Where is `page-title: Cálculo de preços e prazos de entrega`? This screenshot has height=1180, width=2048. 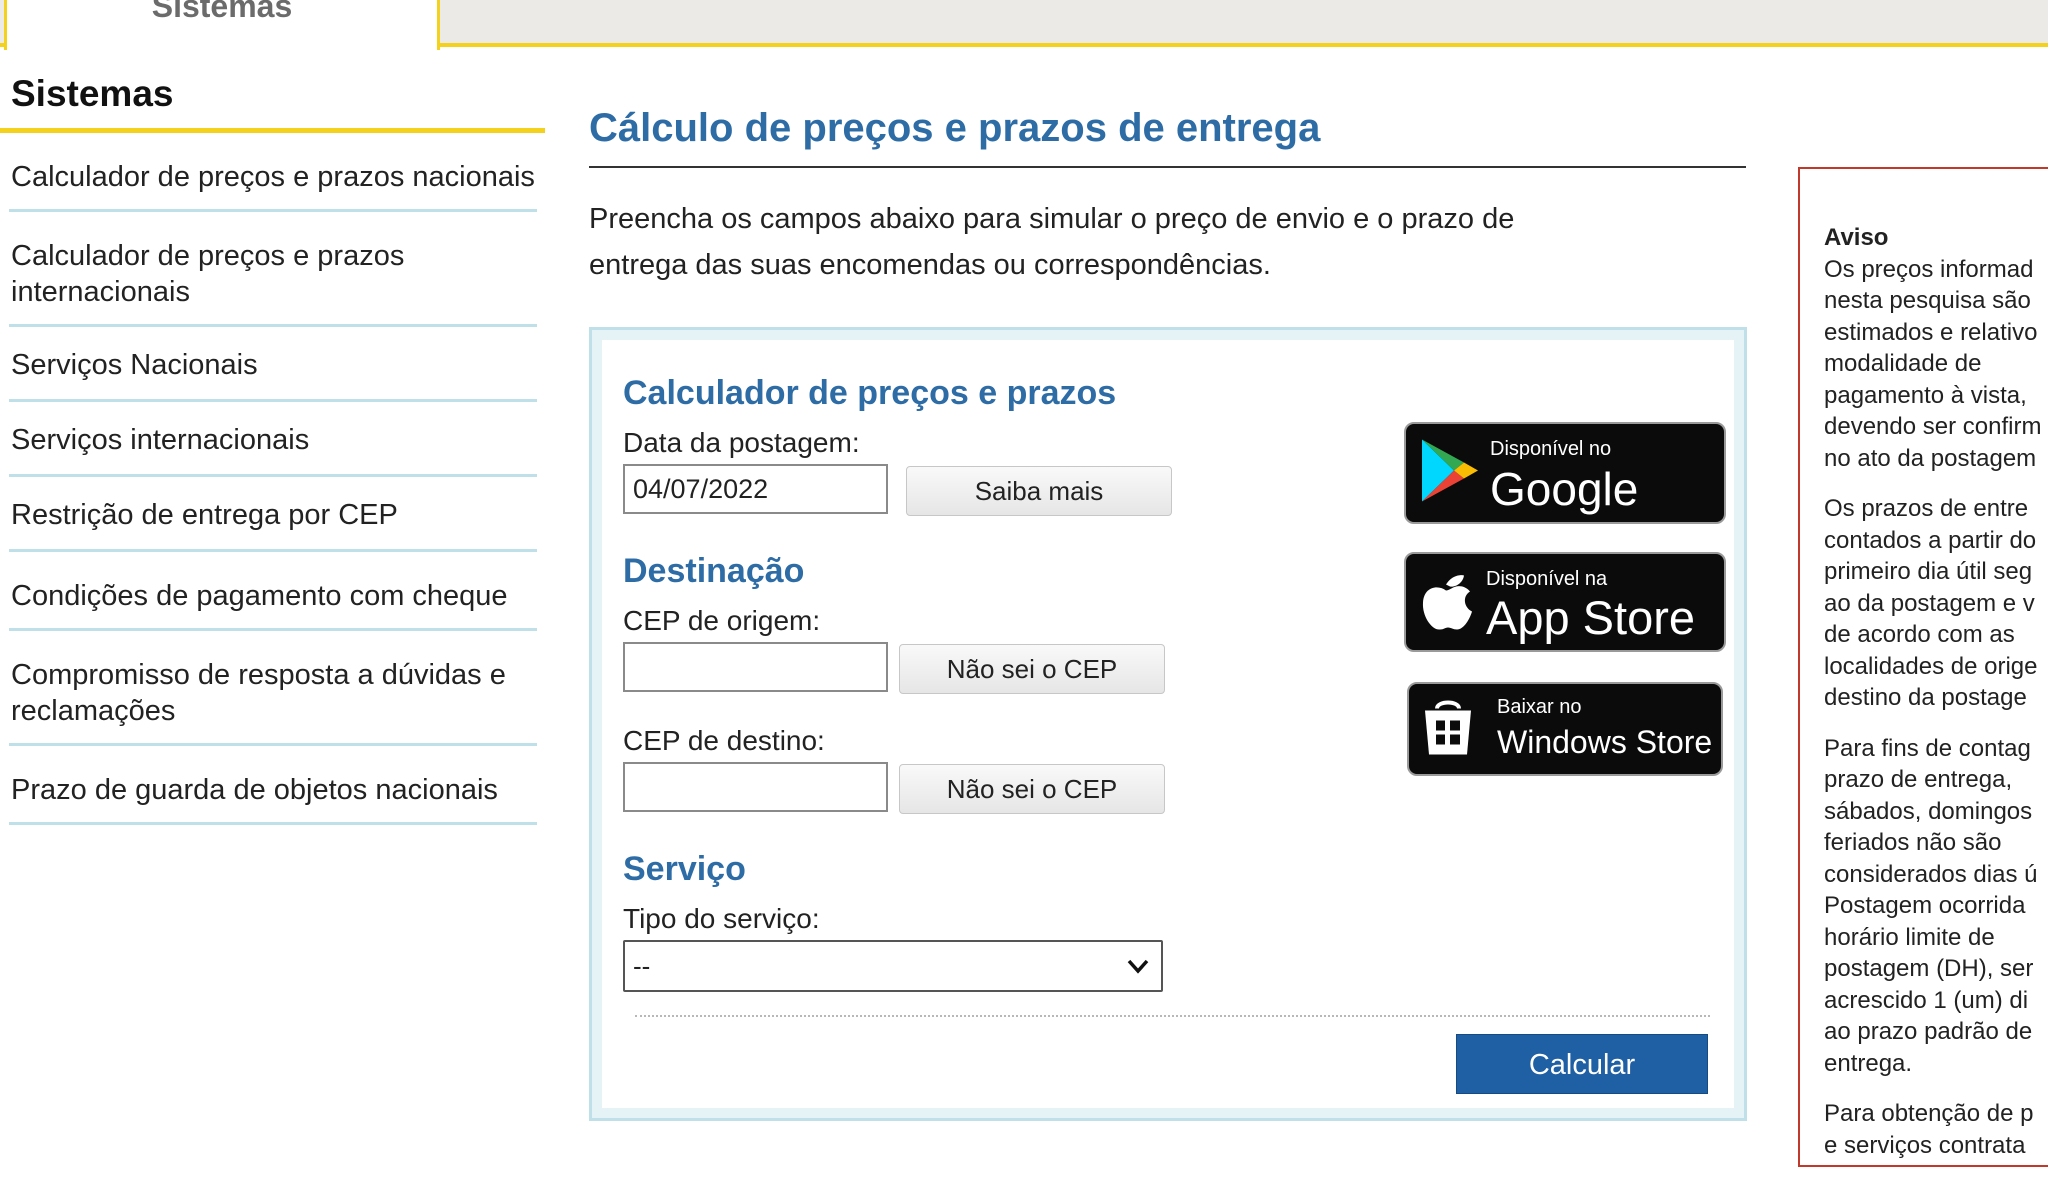
page-title: Cálculo de preços e prazos de entrega is located at coordinates (955, 128).